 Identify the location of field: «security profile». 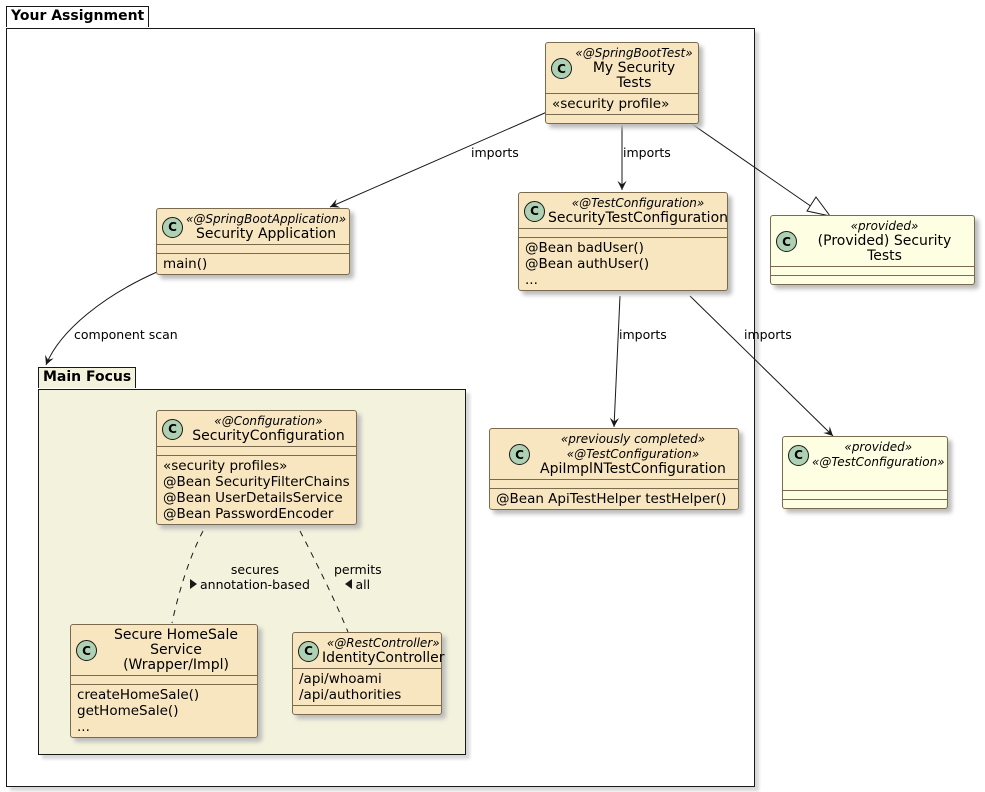
(611, 104).